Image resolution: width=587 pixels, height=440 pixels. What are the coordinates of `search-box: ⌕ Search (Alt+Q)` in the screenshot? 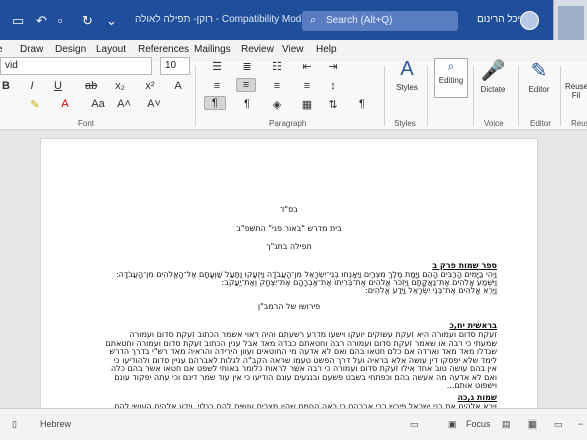 It's located at (380, 21).